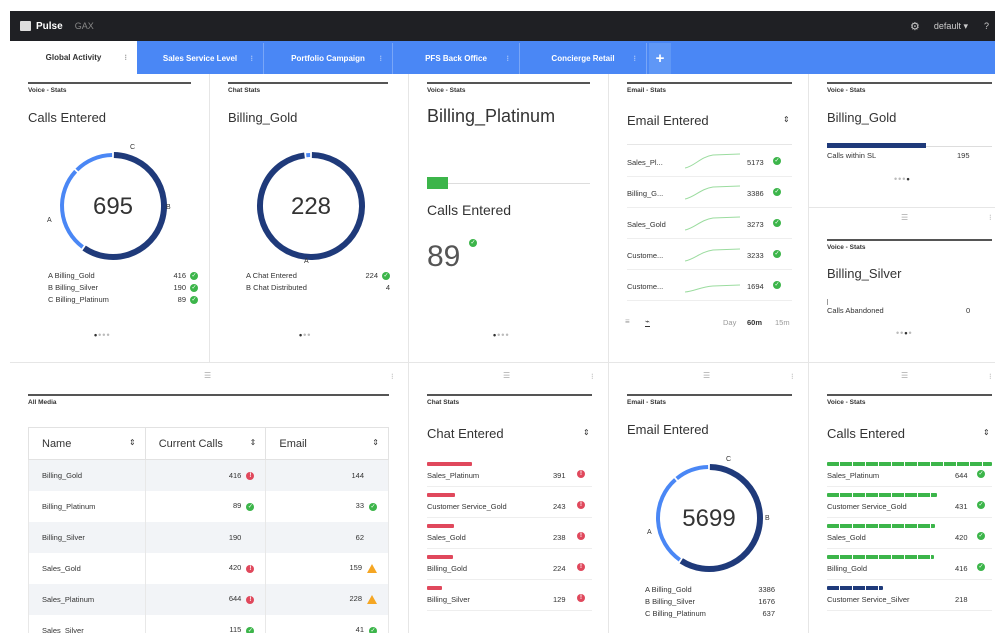 The height and width of the screenshot is (633, 995). I want to click on help-button: ?, so click(986, 26).